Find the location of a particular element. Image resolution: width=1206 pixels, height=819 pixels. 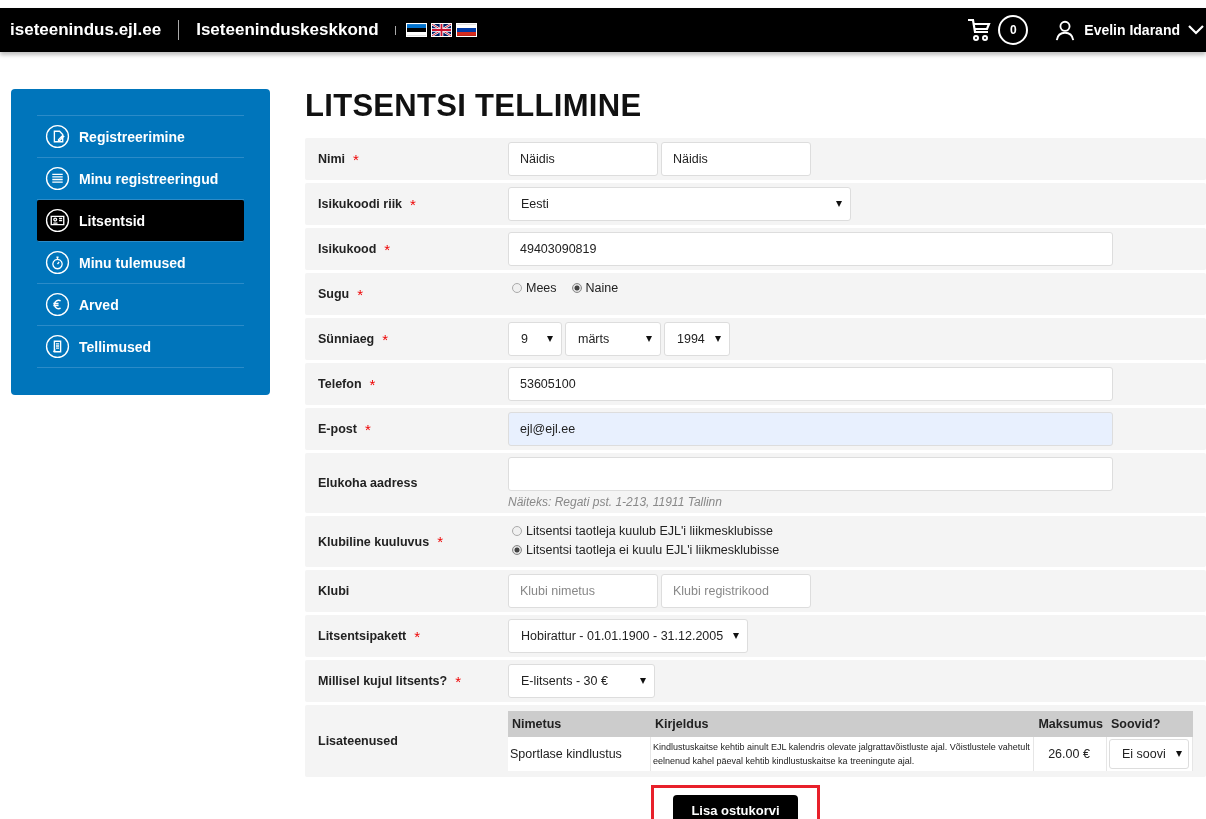

portal-title: Iseteeninduskeskkond is located at coordinates (287, 30).